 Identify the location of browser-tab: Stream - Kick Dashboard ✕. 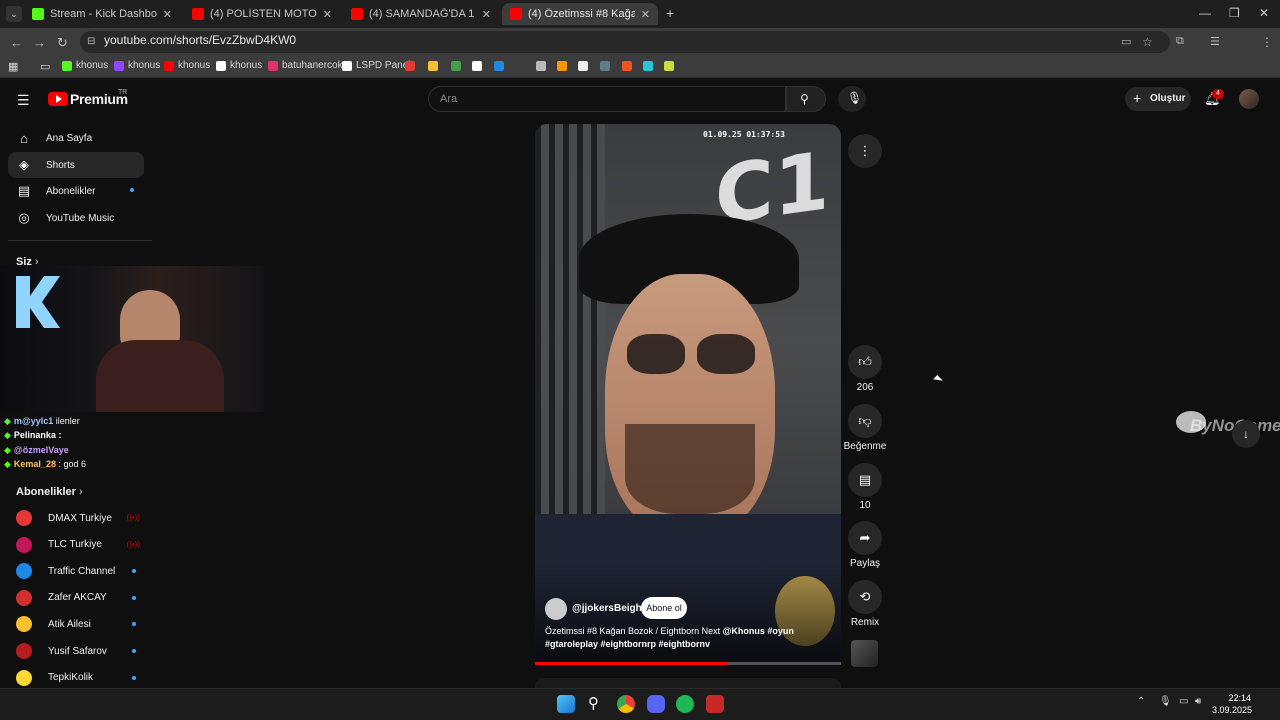
(102, 14).